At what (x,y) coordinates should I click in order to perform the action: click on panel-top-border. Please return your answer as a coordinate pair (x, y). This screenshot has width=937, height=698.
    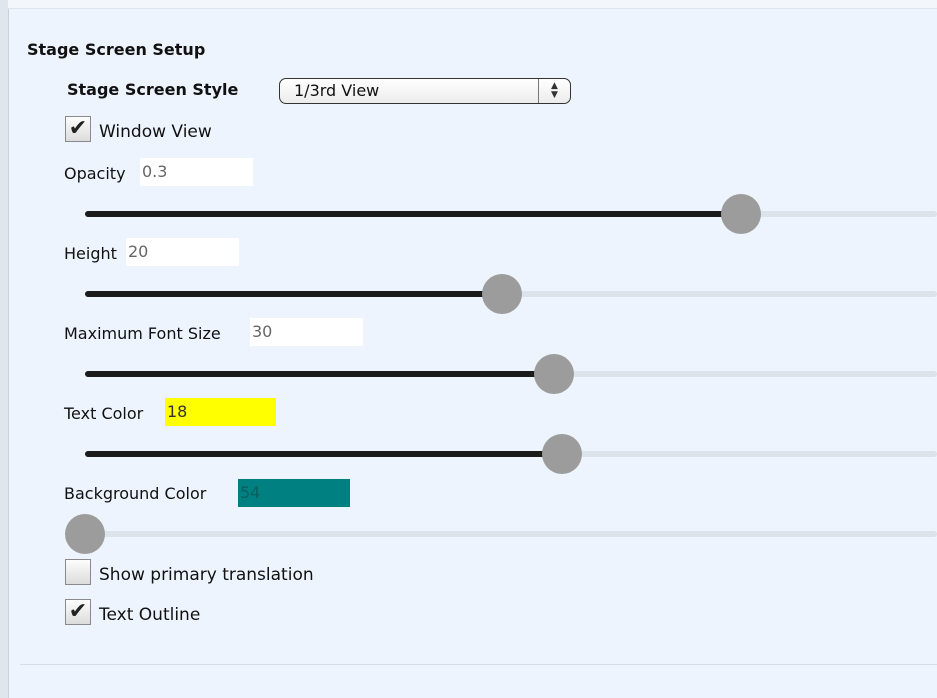
    Looking at the image, I should click on (472, 4).